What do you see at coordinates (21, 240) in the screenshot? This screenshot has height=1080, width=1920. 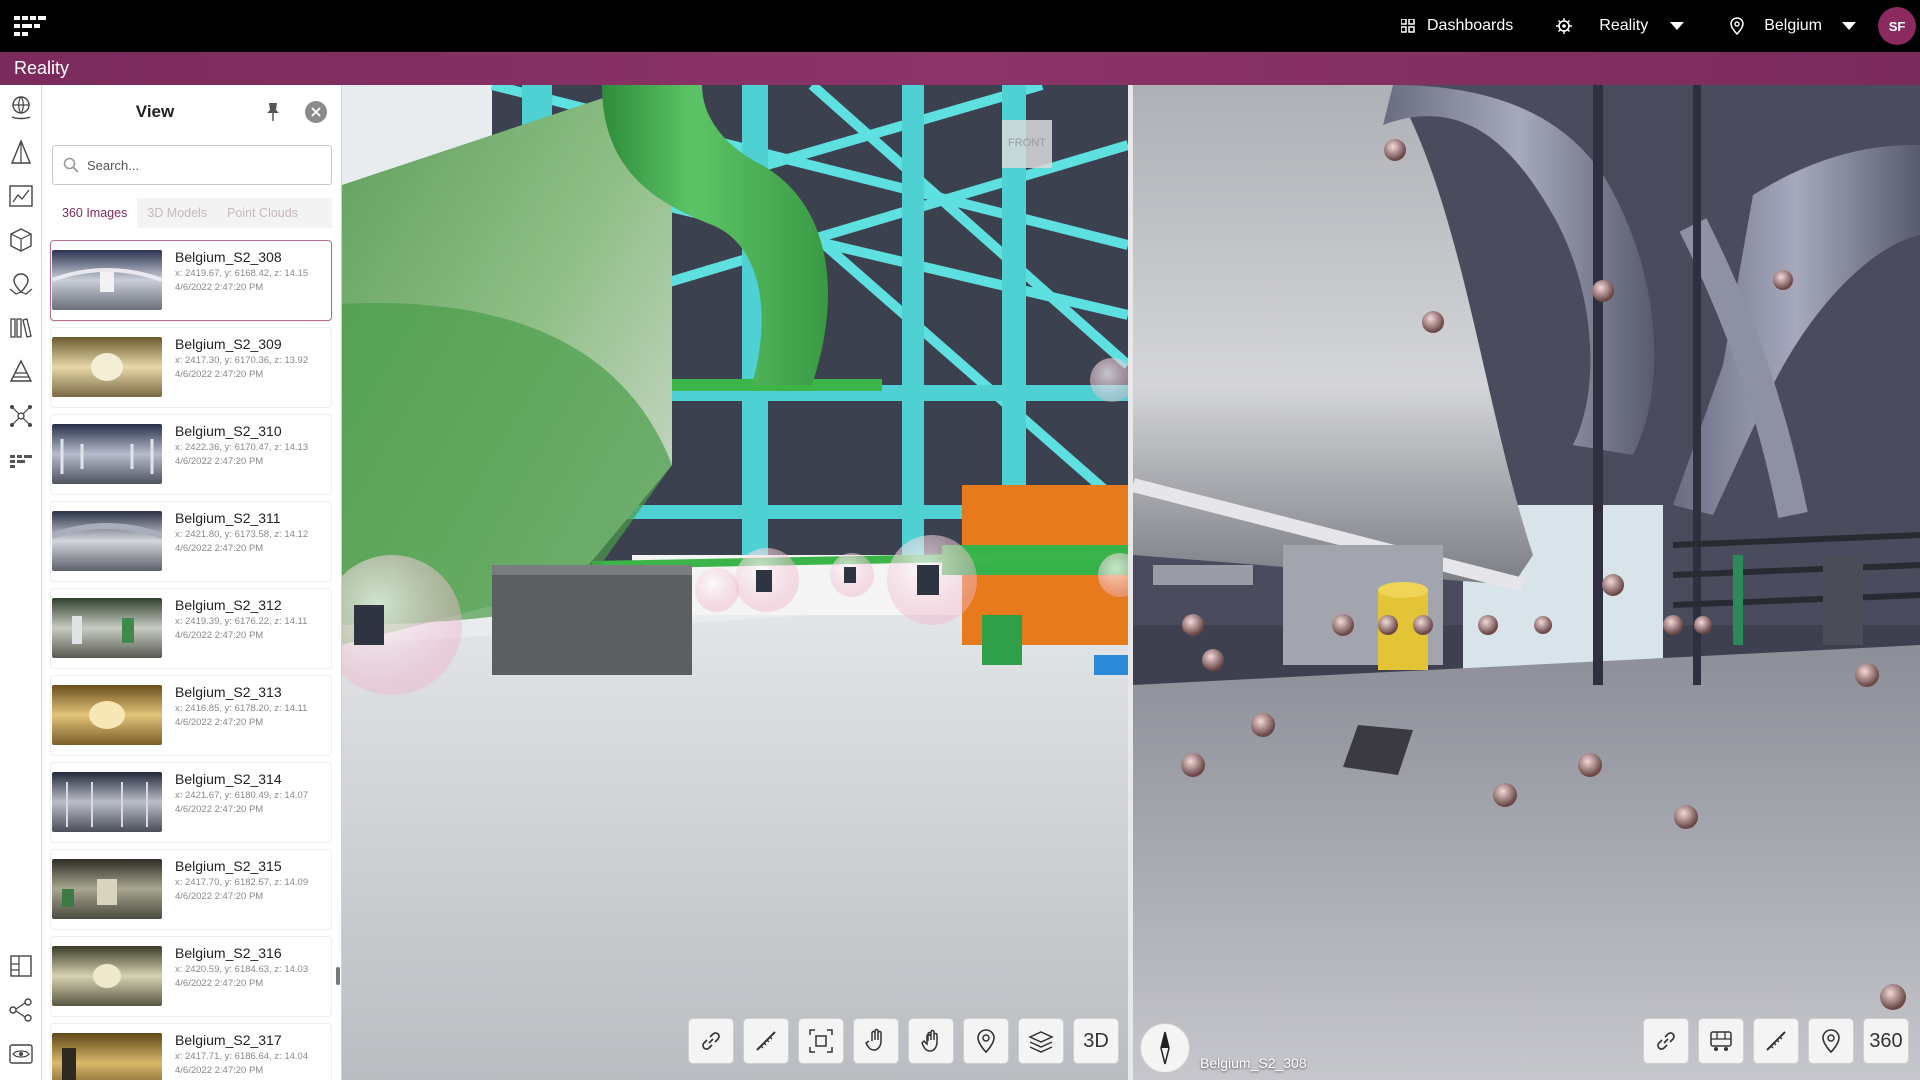 I see `cube-icon` at bounding box center [21, 240].